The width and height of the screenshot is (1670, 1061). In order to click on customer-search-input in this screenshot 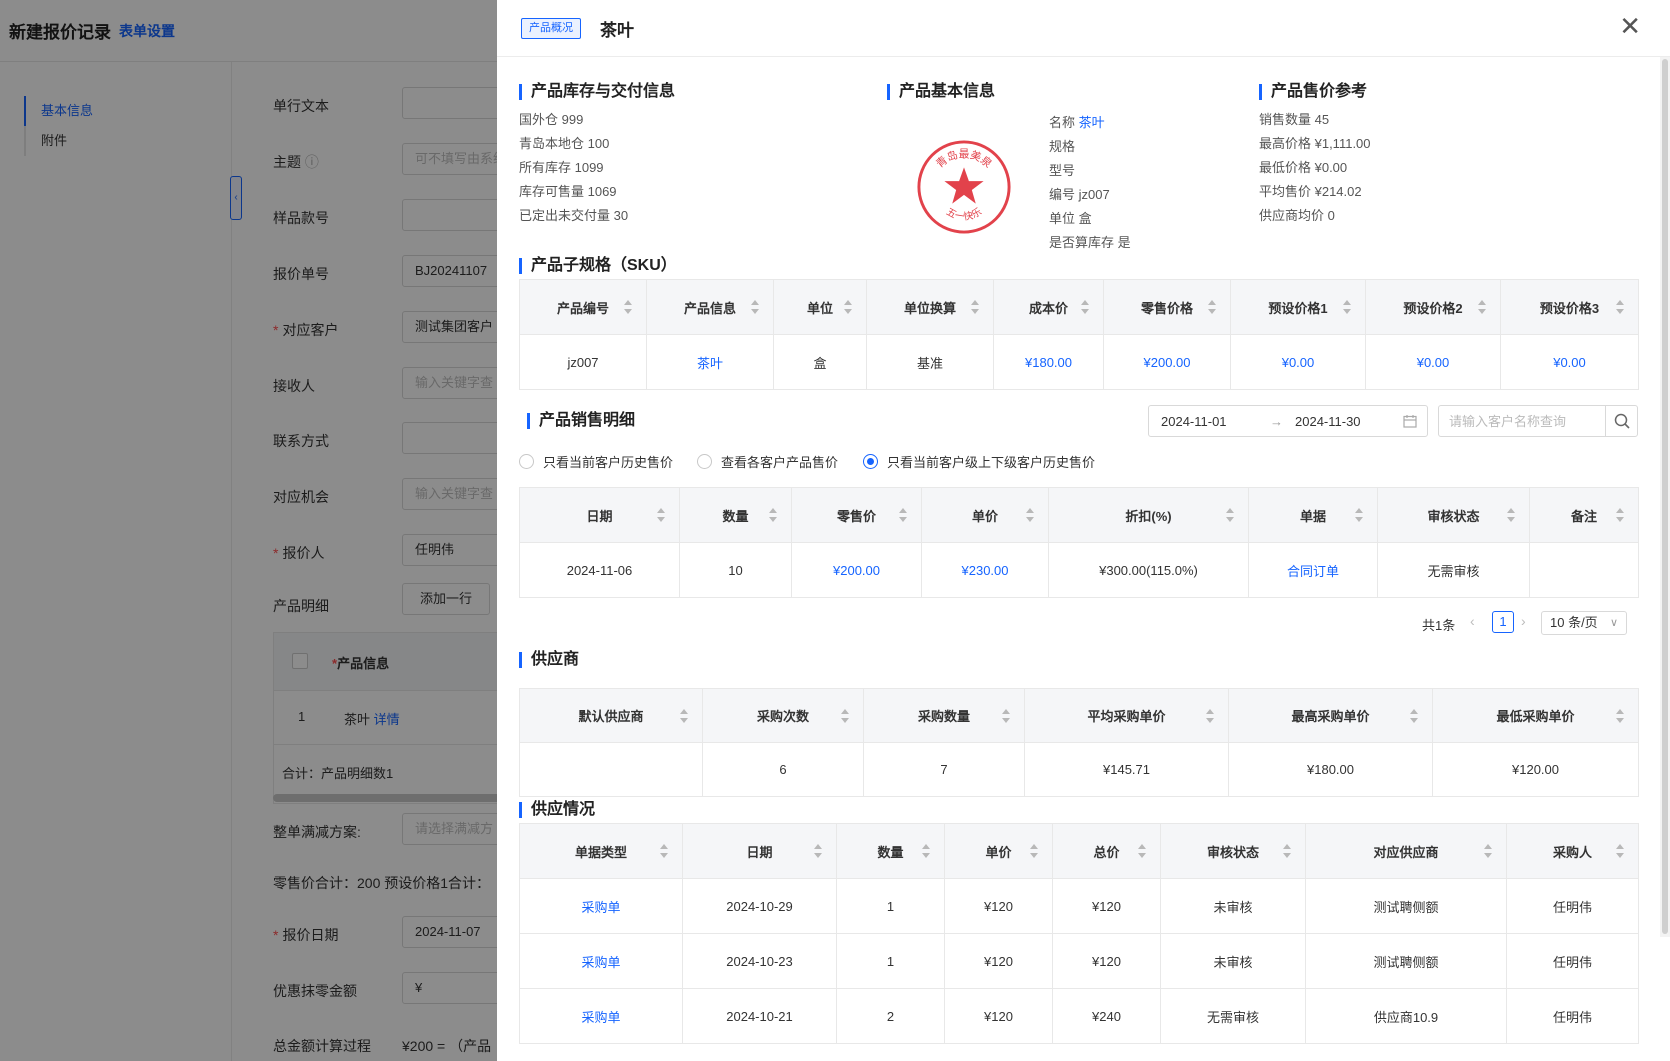, I will do `click(1523, 421)`.